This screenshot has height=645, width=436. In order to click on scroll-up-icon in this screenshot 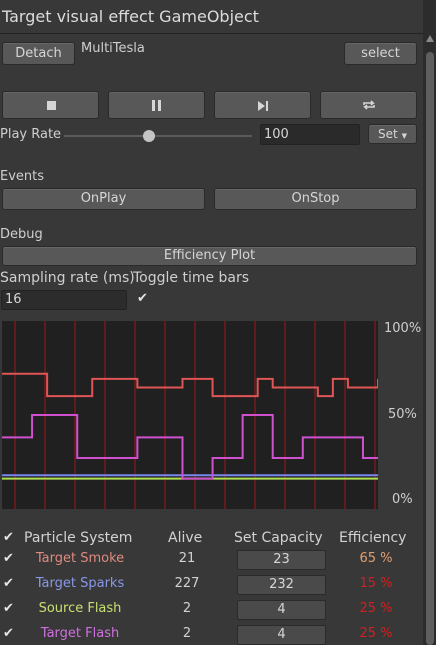, I will do `click(430, 39)`.